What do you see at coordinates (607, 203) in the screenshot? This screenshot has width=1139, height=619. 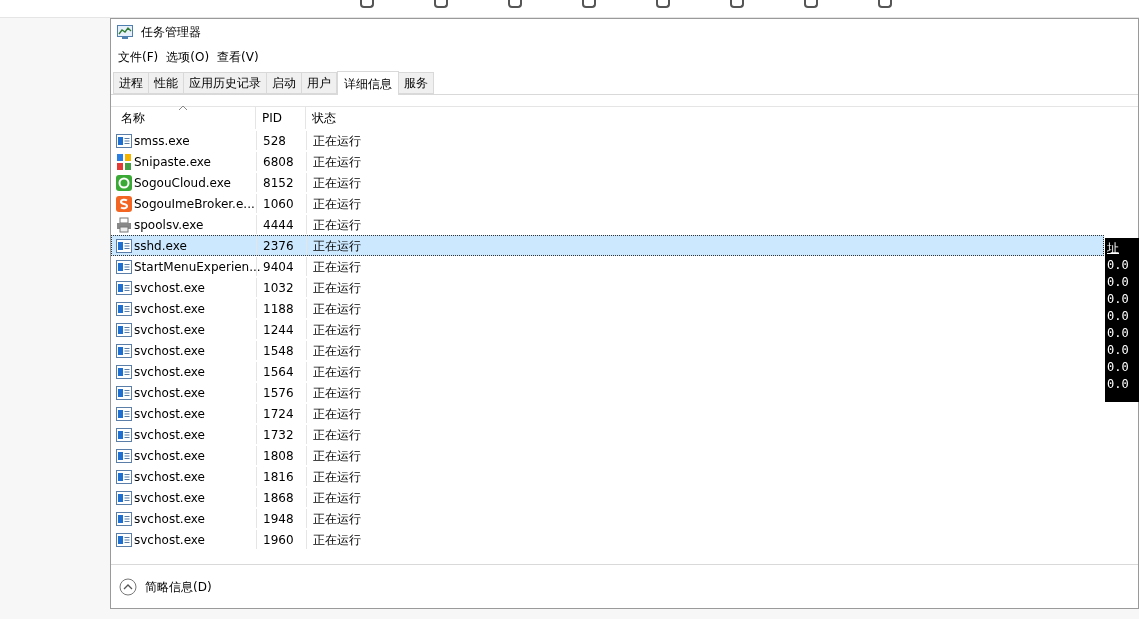 I see `process-row: SogouImeBroker.e... 1060 正在运行` at bounding box center [607, 203].